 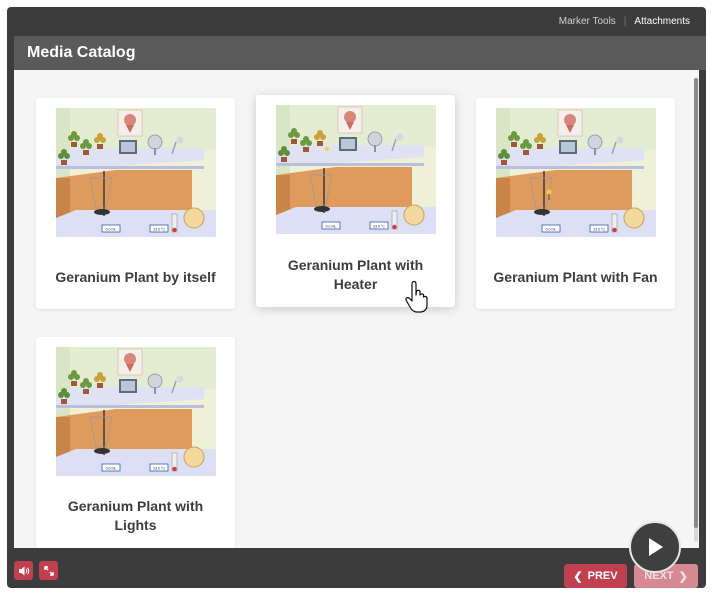 I want to click on prev-label: PREV, so click(x=602, y=576).